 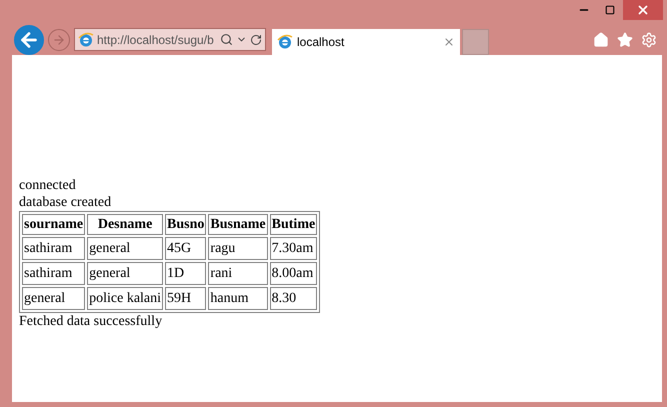 What do you see at coordinates (65, 202) in the screenshot?
I see `status-message: database created` at bounding box center [65, 202].